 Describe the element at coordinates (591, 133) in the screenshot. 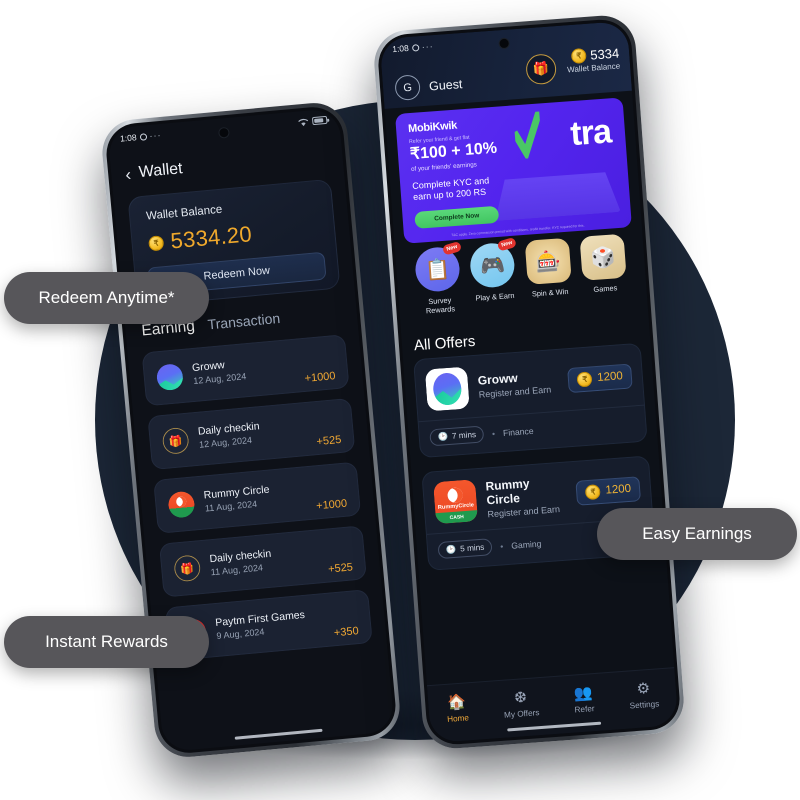

I see `xtra-wordmark: tra` at that location.